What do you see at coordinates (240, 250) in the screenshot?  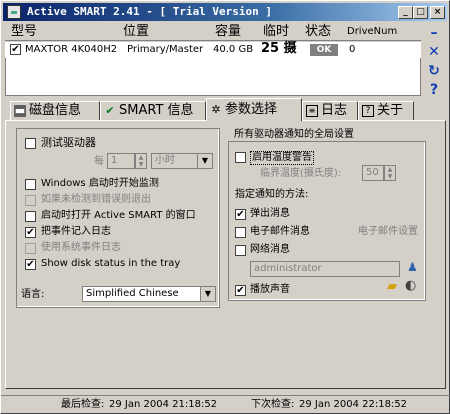 I see `net-message-checkbox` at bounding box center [240, 250].